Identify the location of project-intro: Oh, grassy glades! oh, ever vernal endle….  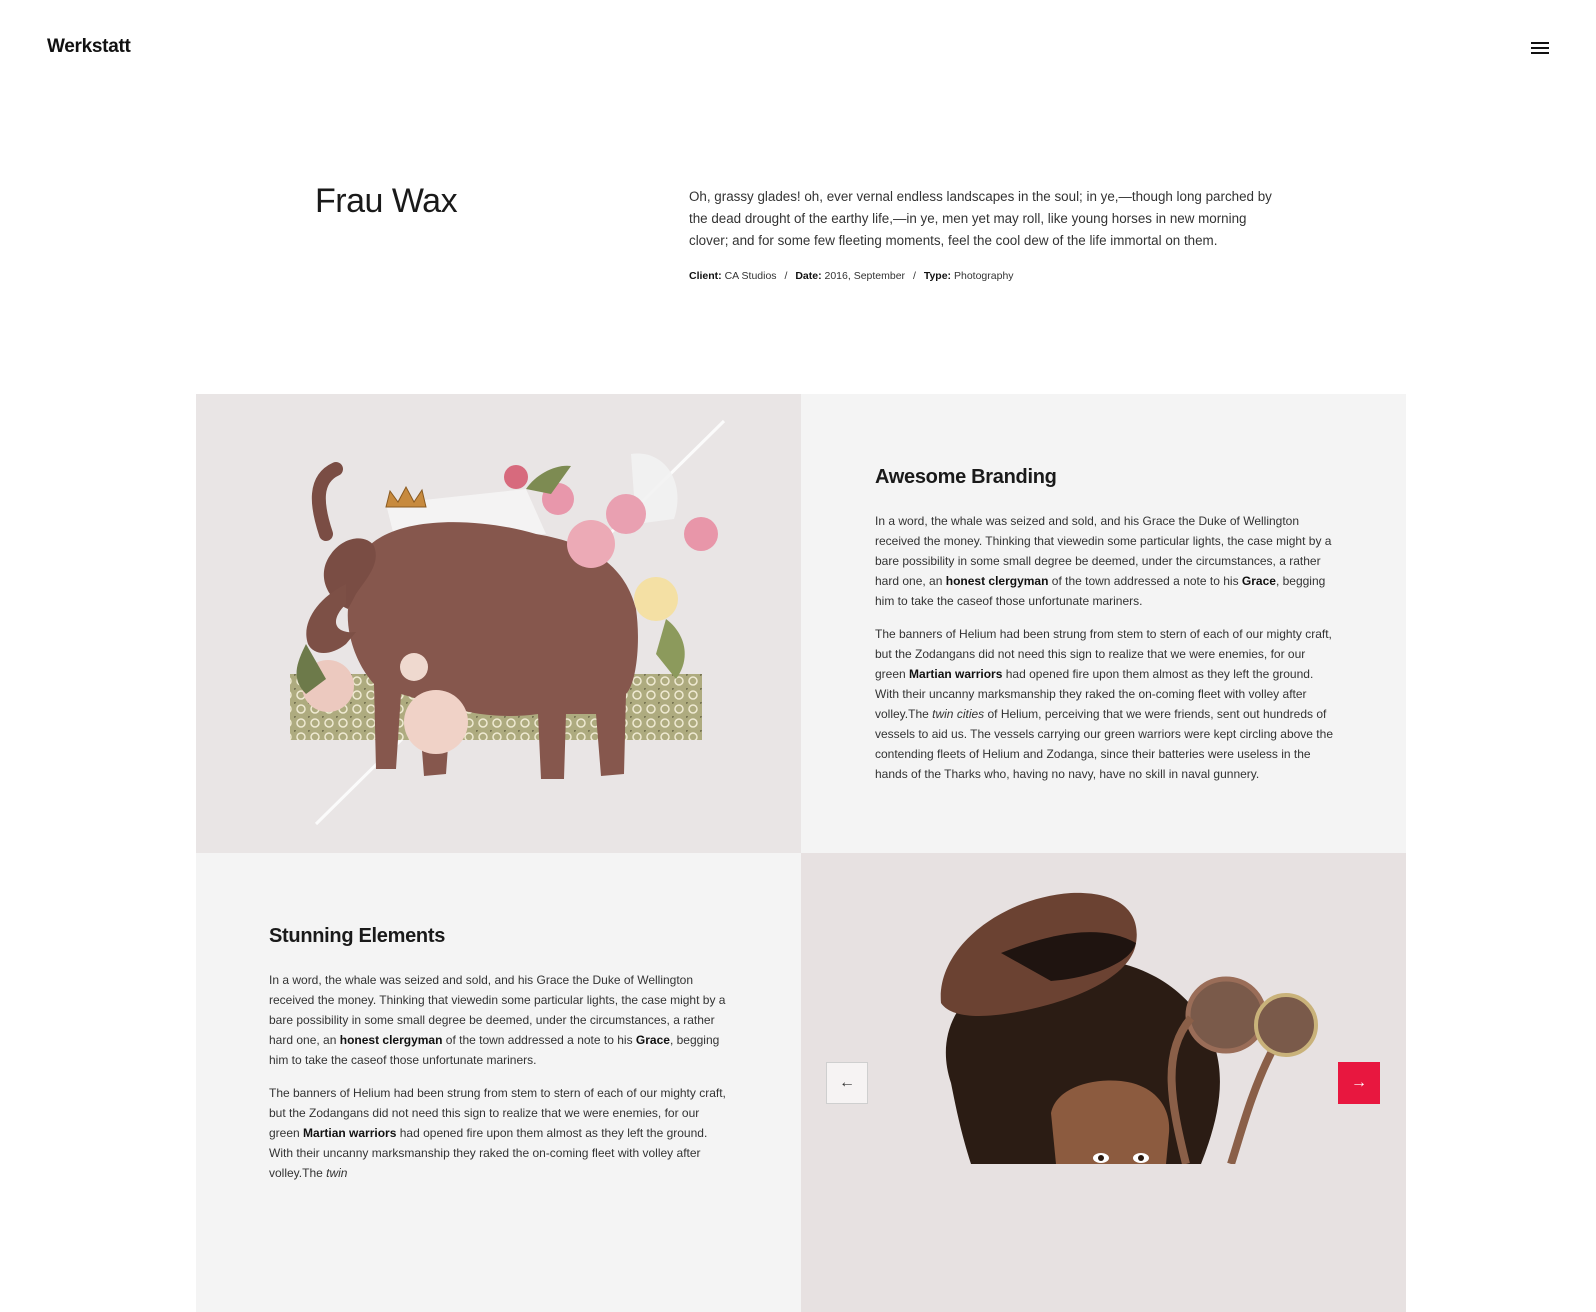
(980, 218).